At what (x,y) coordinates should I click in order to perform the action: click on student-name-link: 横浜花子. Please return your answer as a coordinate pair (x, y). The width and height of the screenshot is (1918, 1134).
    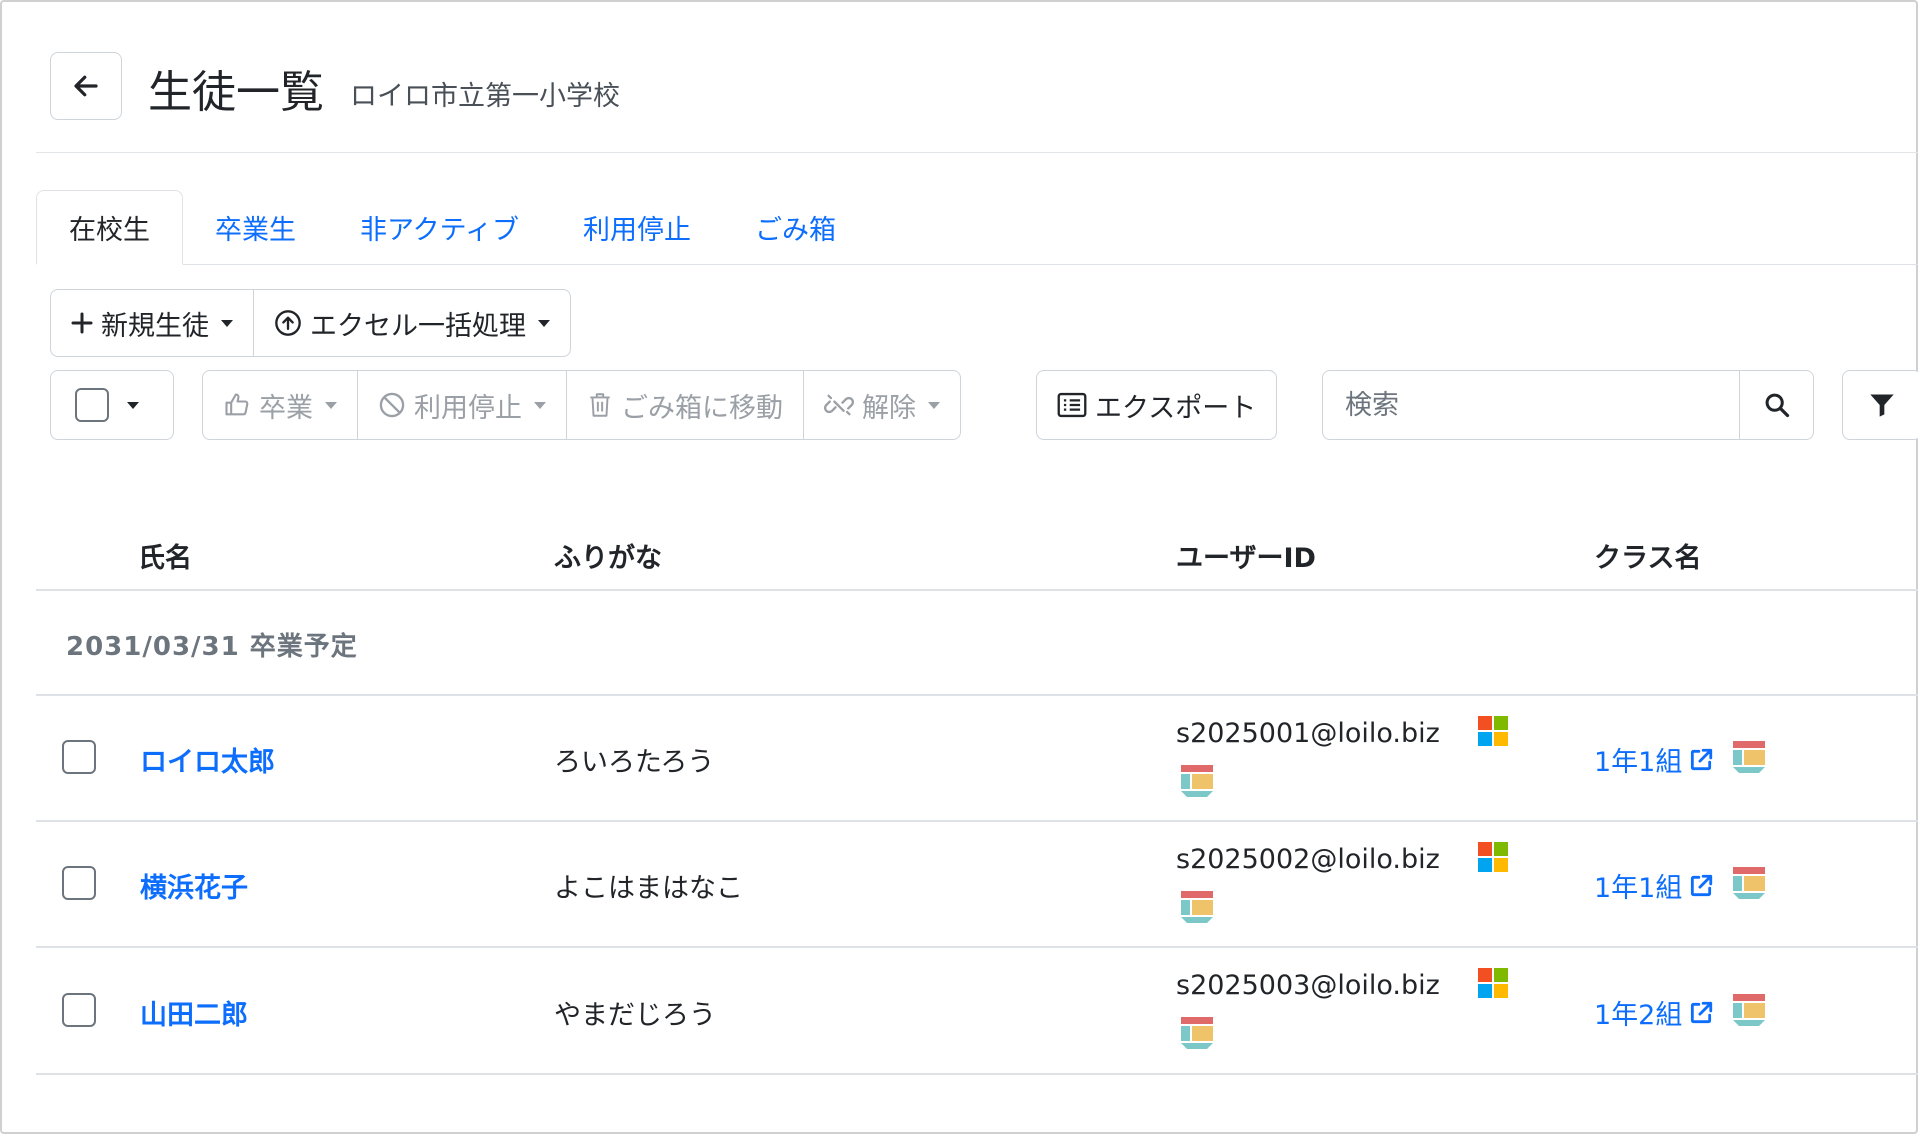
    Looking at the image, I should click on (194, 885).